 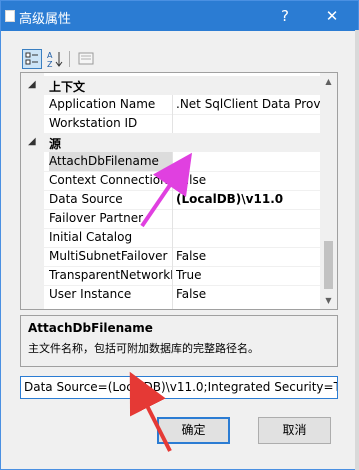 I want to click on scroll-up-icon: ▲, so click(x=328, y=81).